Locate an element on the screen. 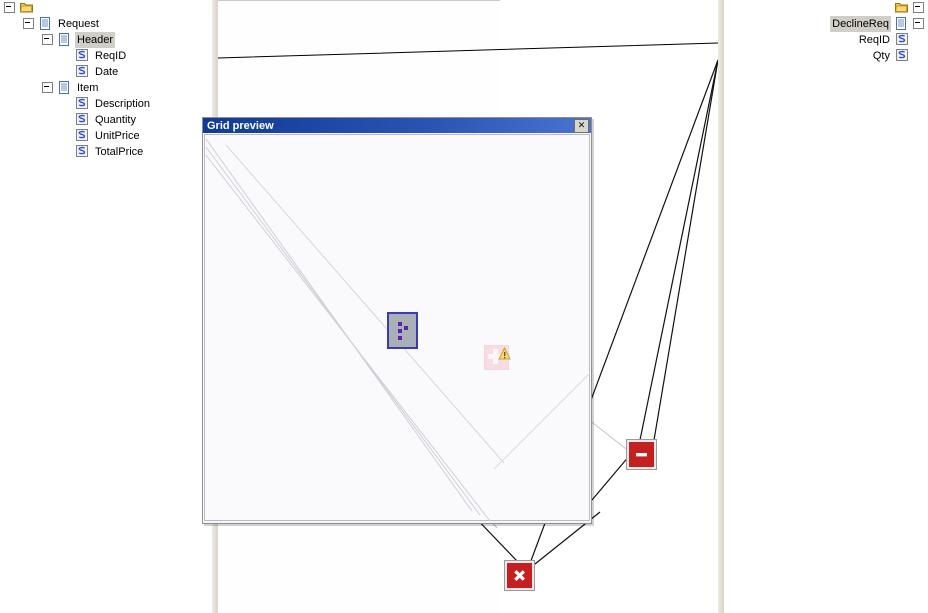 This screenshot has height=613, width=928. tree-node-label: Quantity is located at coordinates (115, 120).